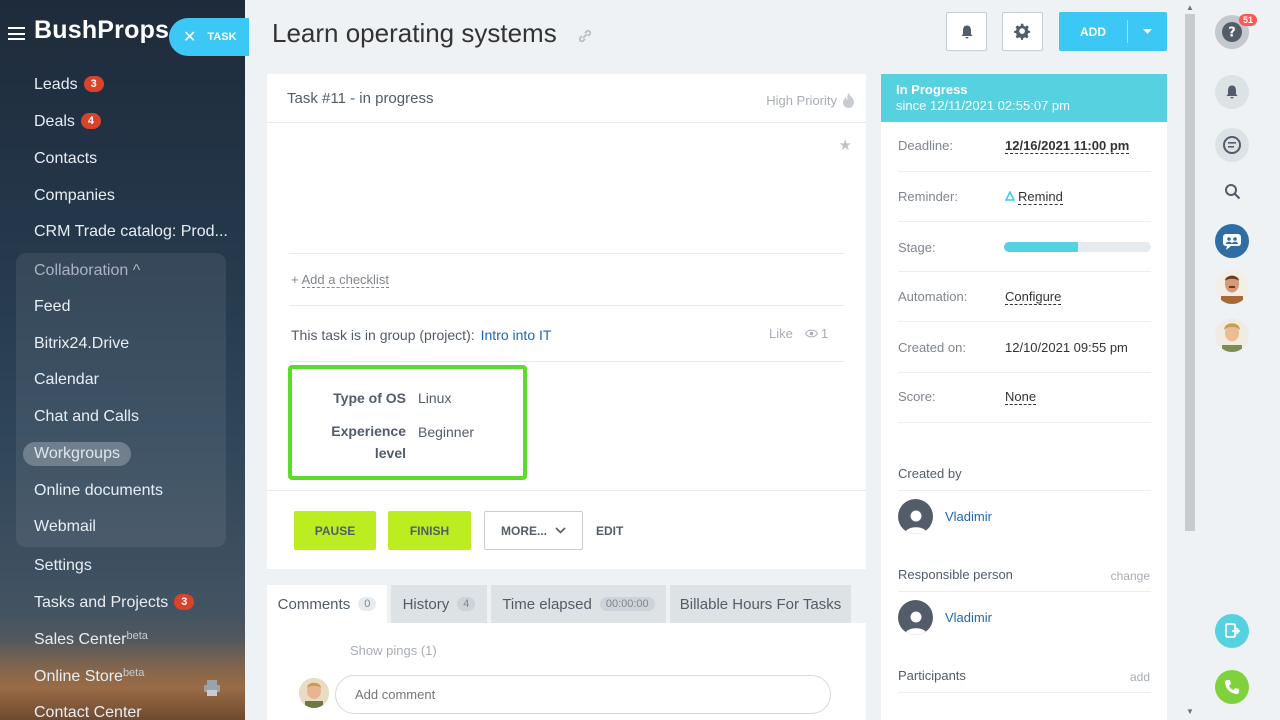 The height and width of the screenshot is (720, 1280). I want to click on phone-button, so click(1232, 687).